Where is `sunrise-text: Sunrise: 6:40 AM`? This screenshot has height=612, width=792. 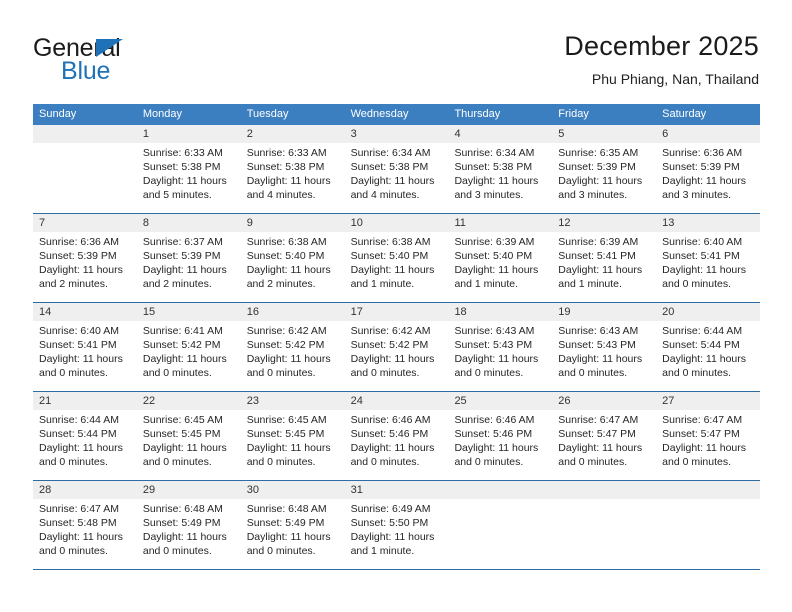 sunrise-text: Sunrise: 6:40 AM is located at coordinates (702, 242).